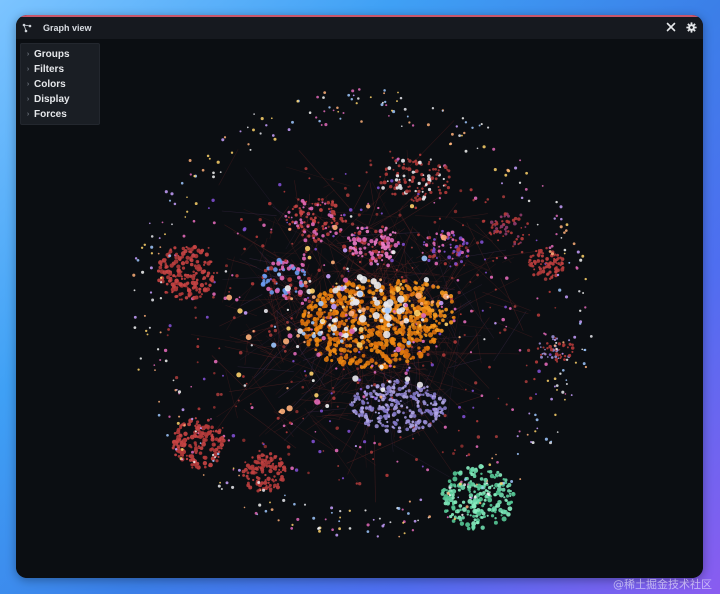  What do you see at coordinates (50, 84) in the screenshot?
I see `menu-item-label: Colors` at bounding box center [50, 84].